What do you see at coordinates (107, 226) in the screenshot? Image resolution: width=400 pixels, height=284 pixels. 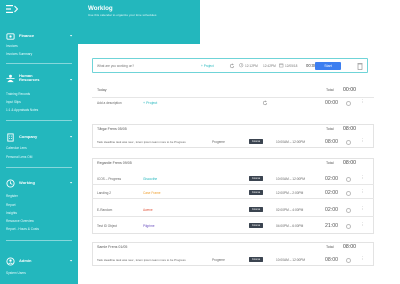 I see `entry-description: Test ID Object` at bounding box center [107, 226].